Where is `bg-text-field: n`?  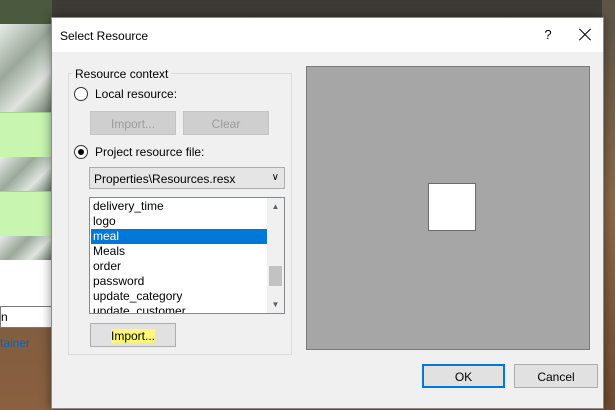 bg-text-field: n is located at coordinates (26, 317).